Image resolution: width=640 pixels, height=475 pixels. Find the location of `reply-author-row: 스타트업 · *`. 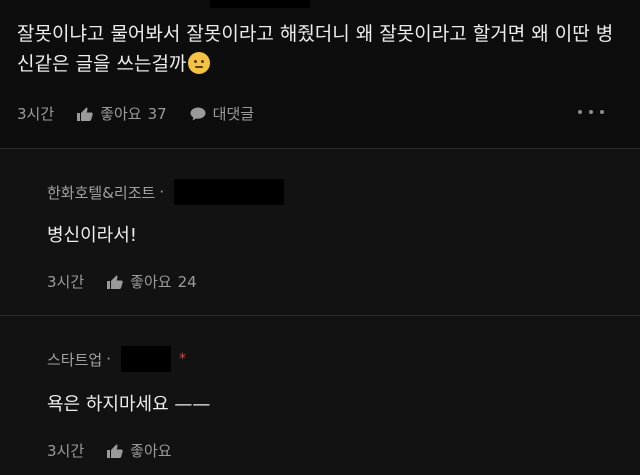

reply-author-row: 스타트업 · * is located at coordinates (116, 359).